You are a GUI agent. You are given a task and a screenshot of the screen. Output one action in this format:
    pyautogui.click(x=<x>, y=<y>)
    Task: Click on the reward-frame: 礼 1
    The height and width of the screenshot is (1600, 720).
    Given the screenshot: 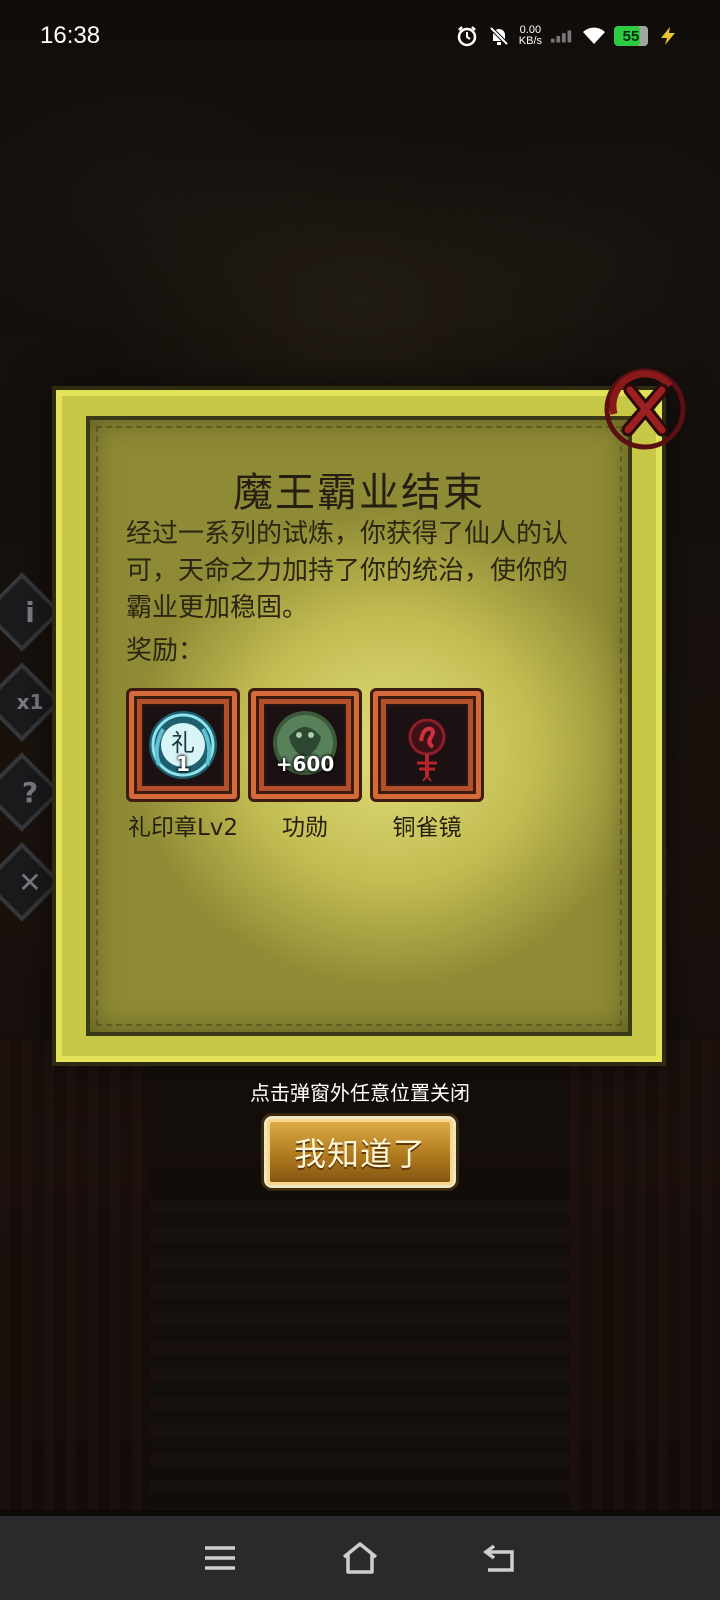 What is the action you would take?
    pyautogui.click(x=183, y=745)
    